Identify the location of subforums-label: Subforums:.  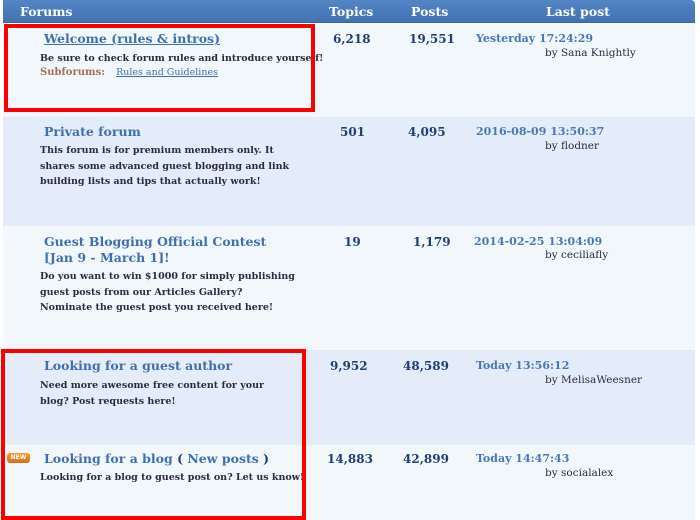
(72, 72).